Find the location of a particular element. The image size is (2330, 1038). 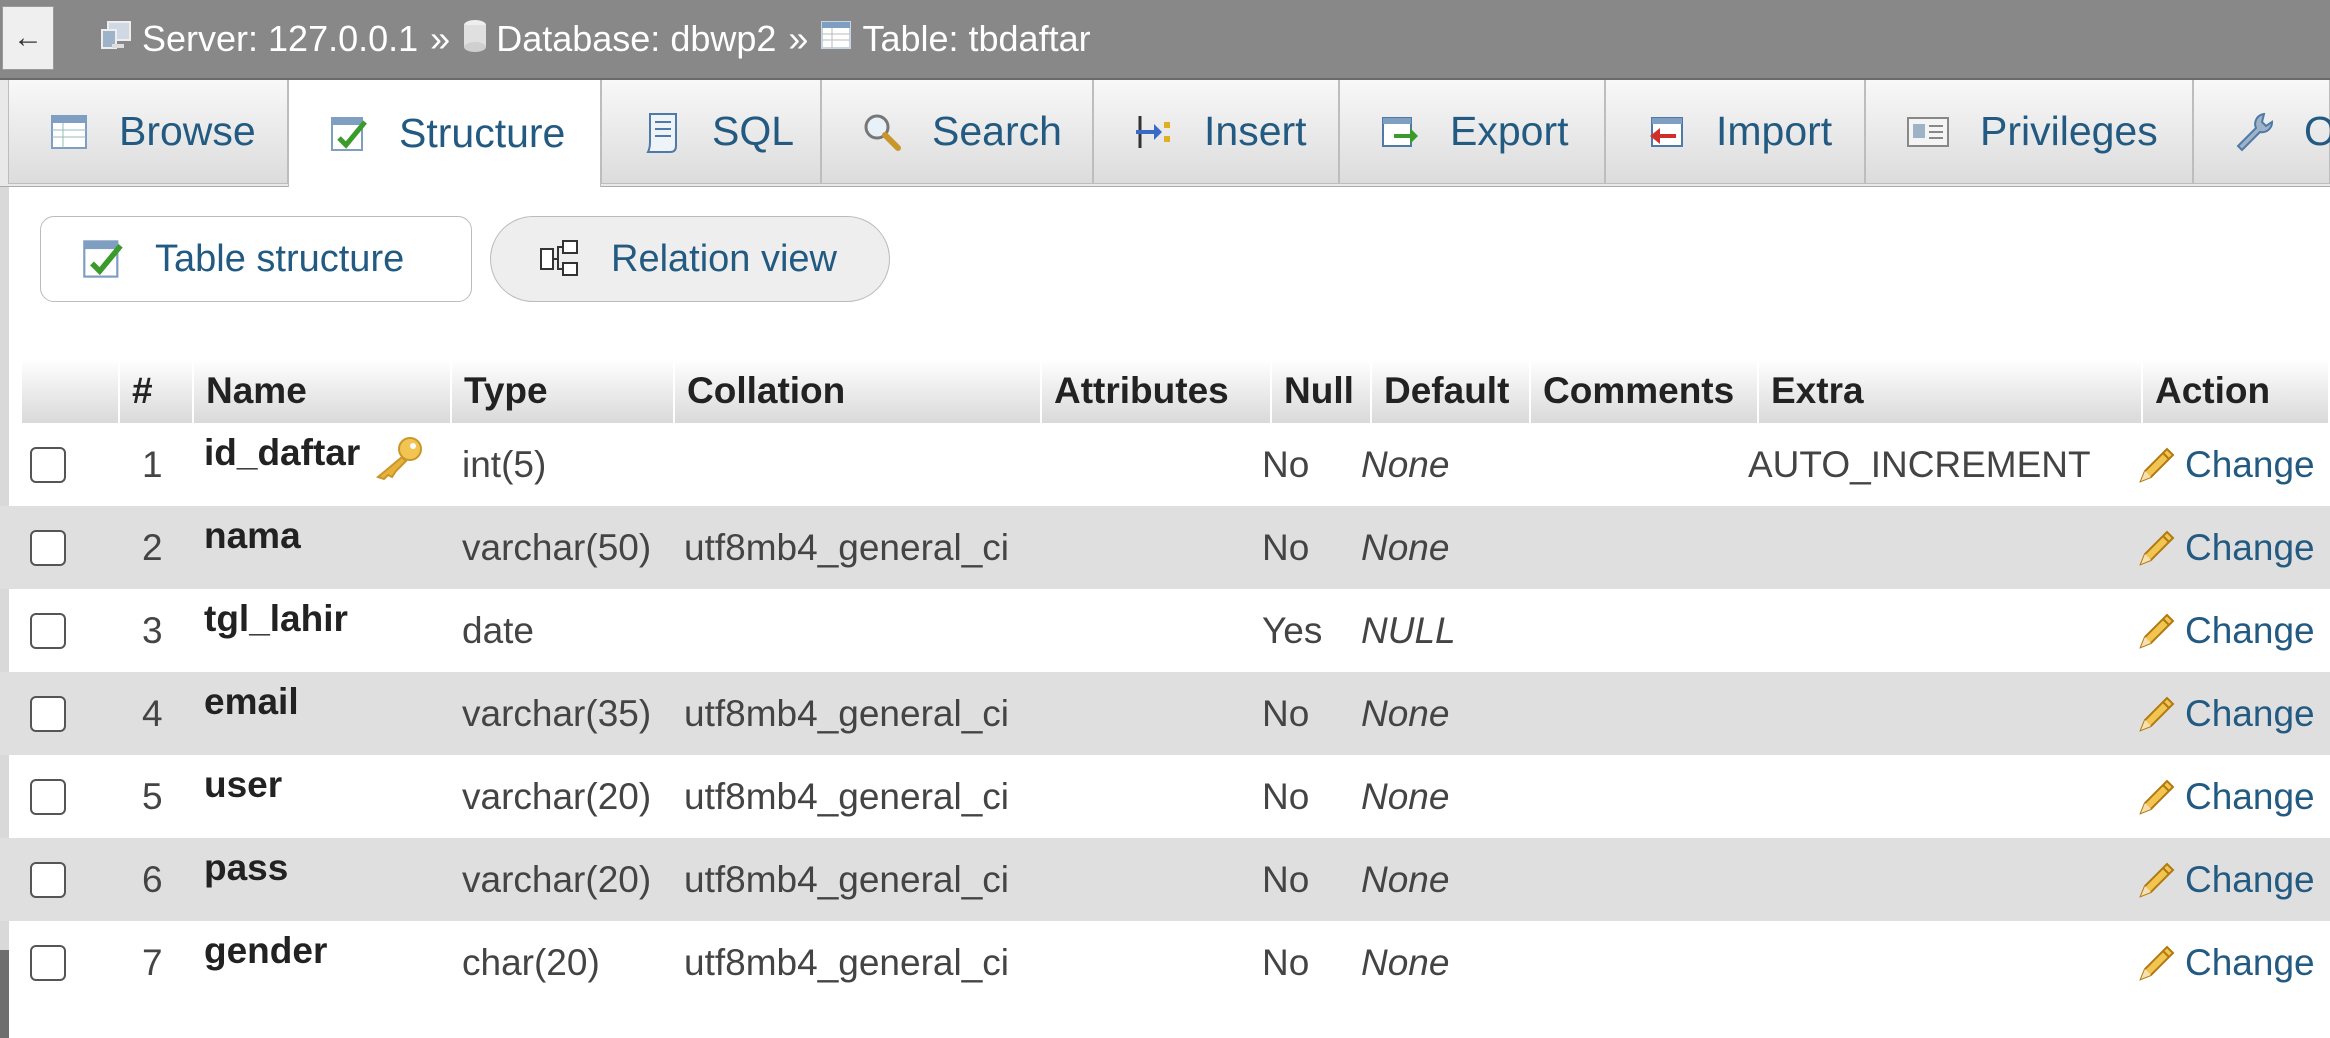

cell-type-text: int(5) is located at coordinates (504, 464).